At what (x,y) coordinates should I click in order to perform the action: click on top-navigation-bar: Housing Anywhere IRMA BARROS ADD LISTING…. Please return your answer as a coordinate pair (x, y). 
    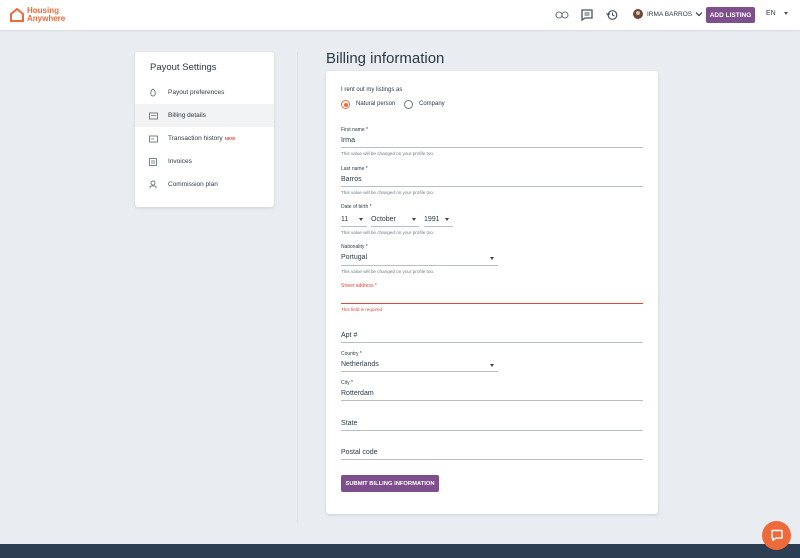
    Looking at the image, I should click on (400, 15).